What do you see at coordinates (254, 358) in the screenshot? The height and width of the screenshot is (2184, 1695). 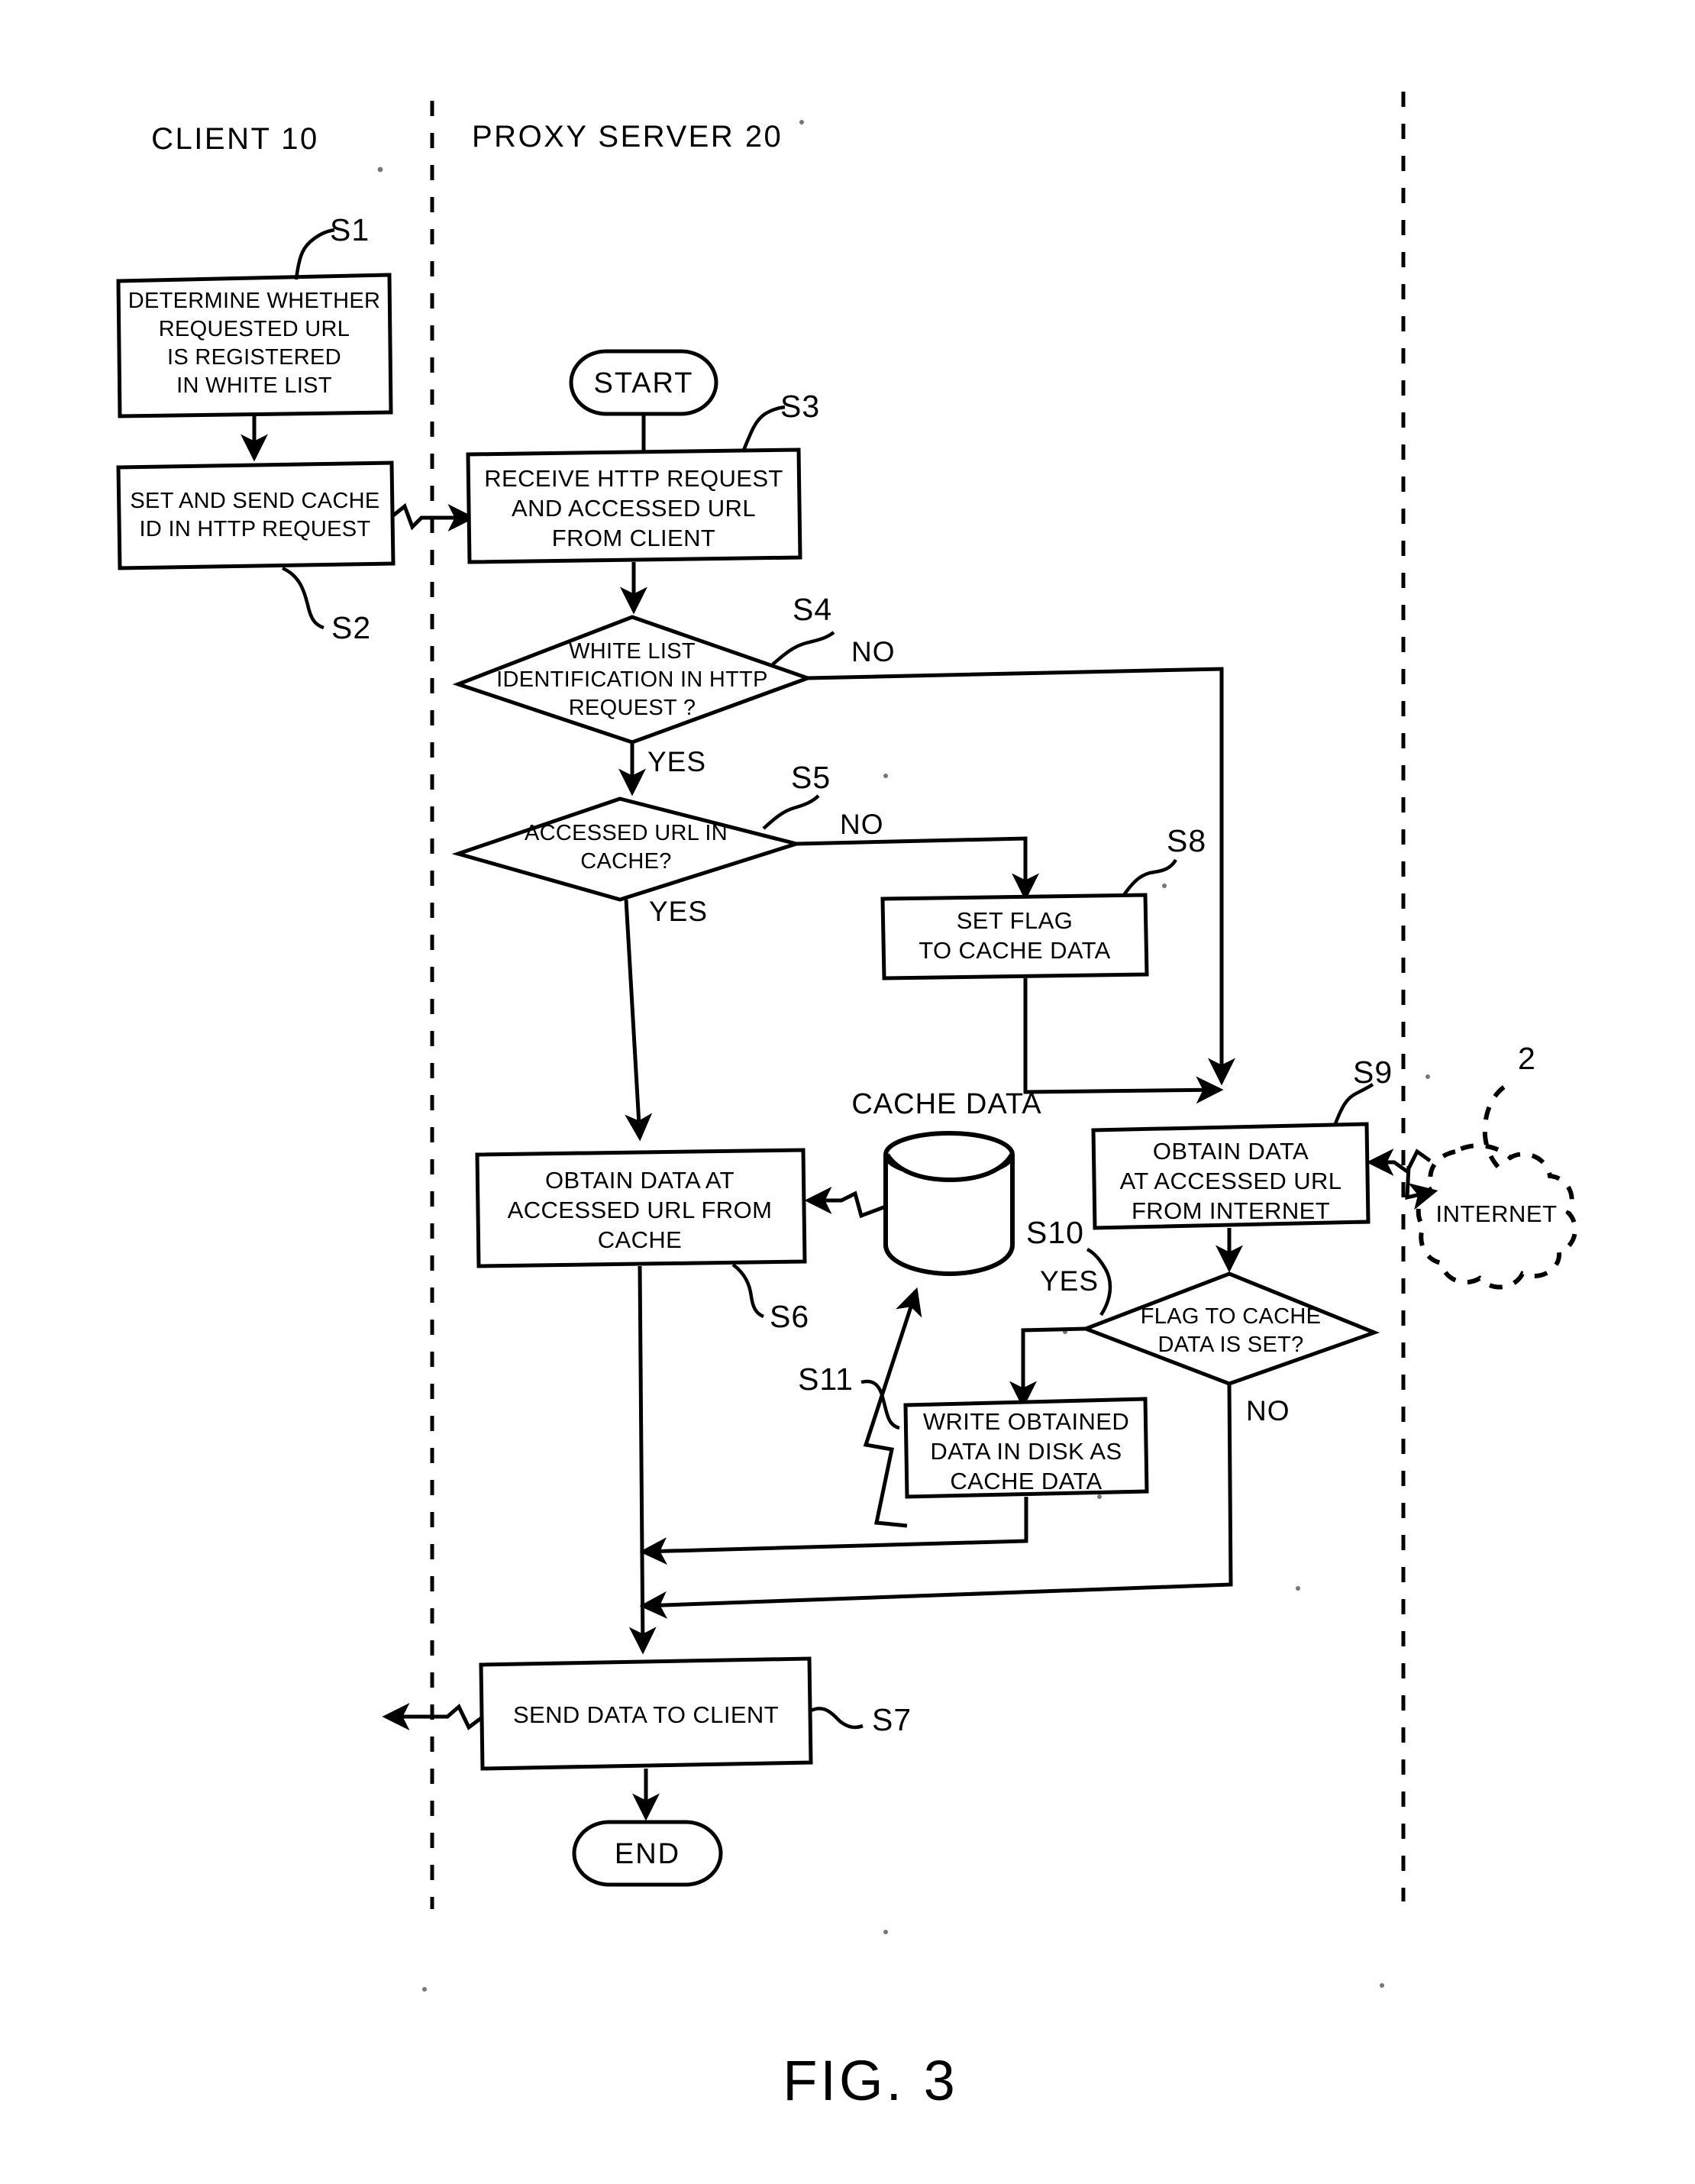 I see `node-s1-line-3: IS REGISTERED` at bounding box center [254, 358].